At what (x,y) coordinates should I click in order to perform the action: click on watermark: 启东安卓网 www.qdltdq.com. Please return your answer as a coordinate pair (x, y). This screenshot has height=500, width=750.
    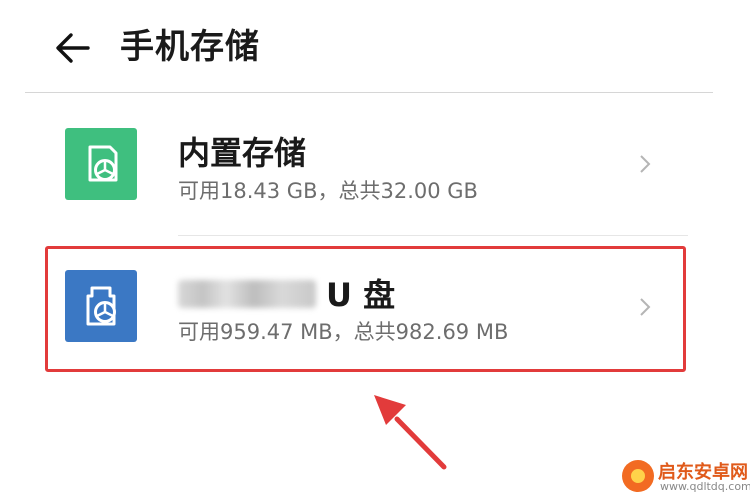
    Looking at the image, I should click on (686, 478).